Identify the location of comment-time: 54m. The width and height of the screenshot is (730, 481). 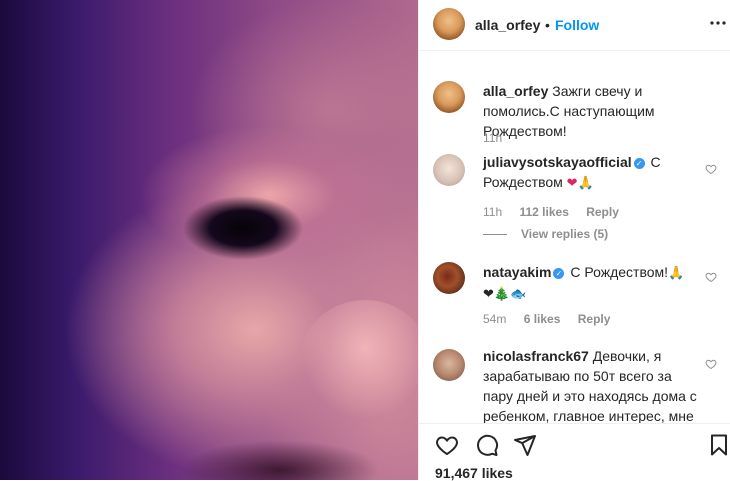
(494, 319).